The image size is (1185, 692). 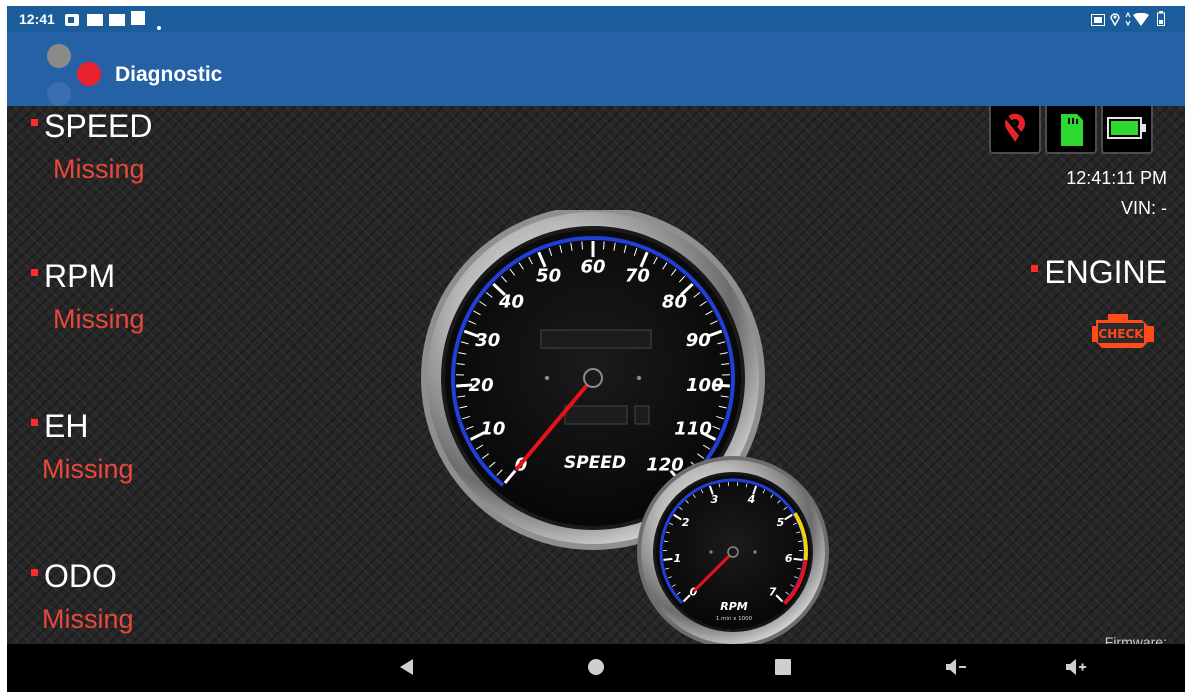 I want to click on engine-indicator-dot, so click(x=1035, y=269).